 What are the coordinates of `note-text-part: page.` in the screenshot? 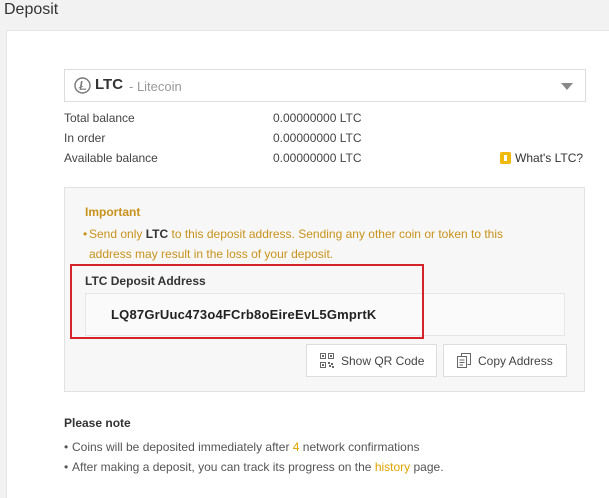 It's located at (427, 467).